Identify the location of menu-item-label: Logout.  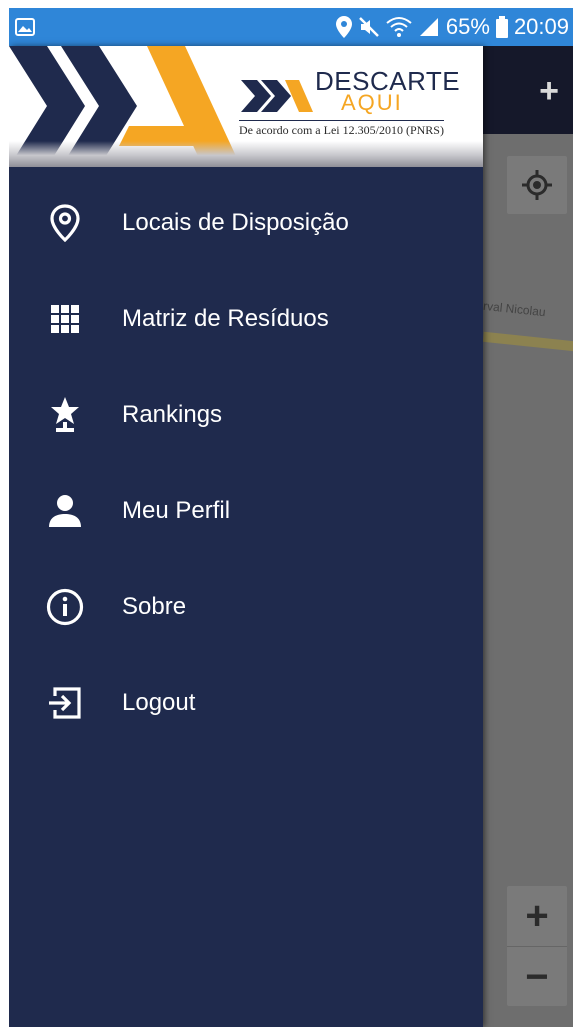
(159, 702).